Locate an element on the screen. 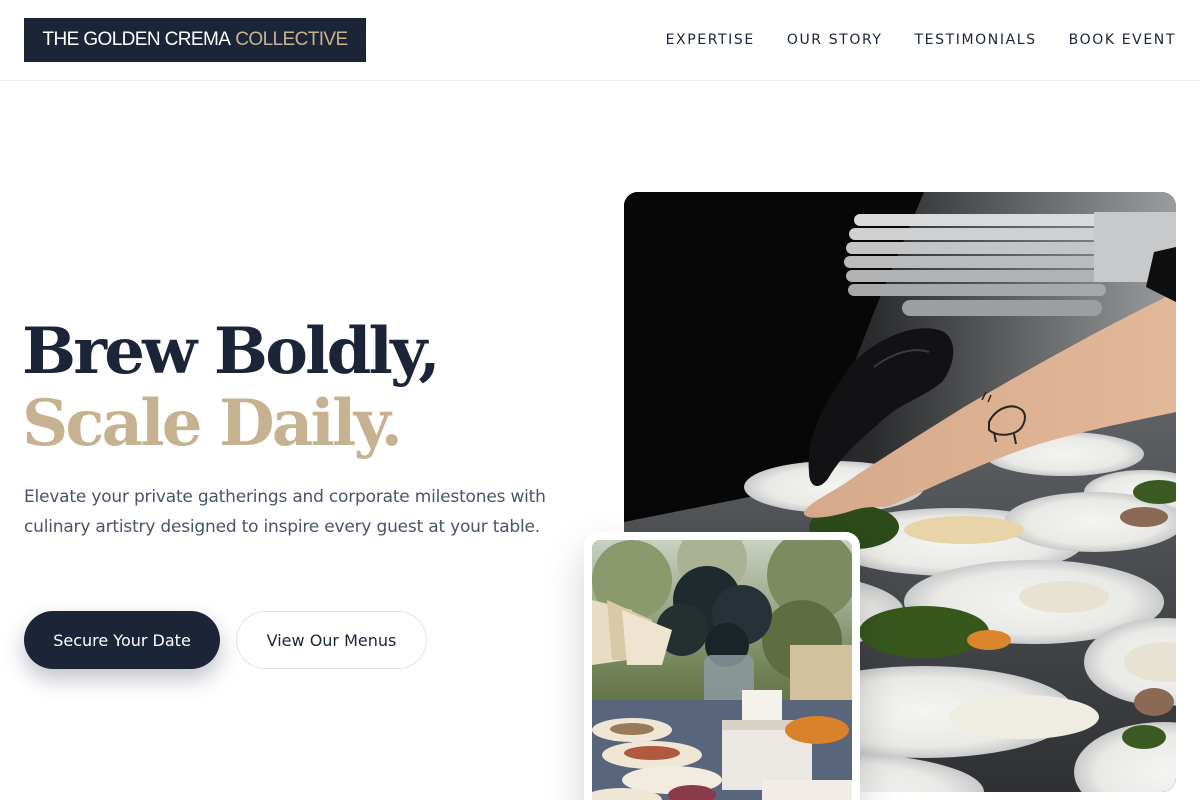  nav-link-our-story: OUR STORY is located at coordinates (835, 40).